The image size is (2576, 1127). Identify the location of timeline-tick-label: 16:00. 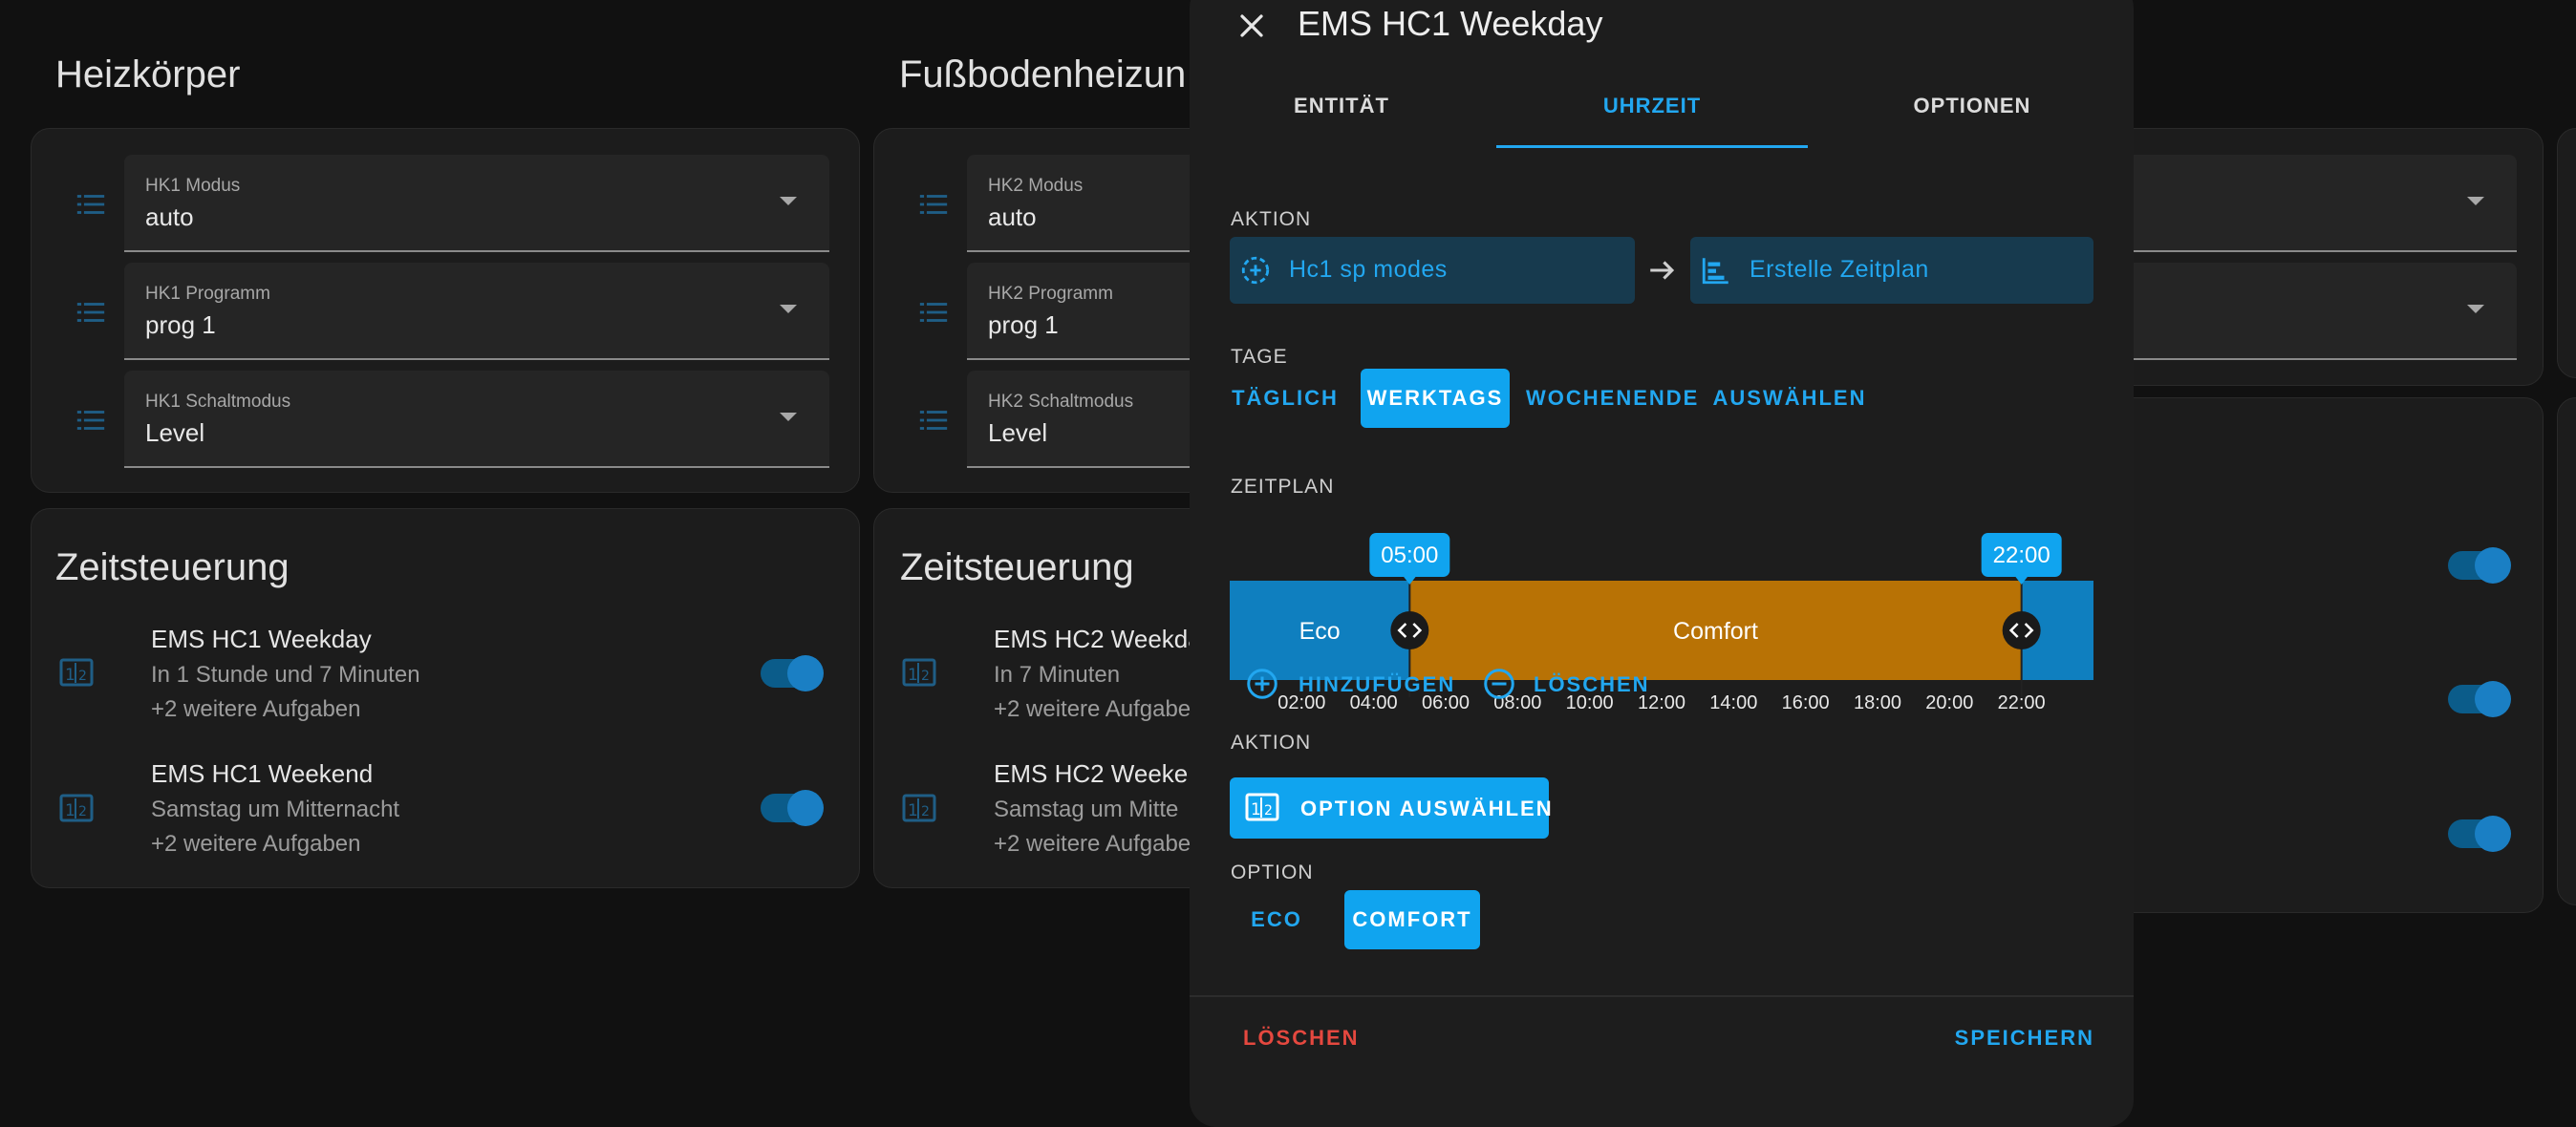
(1806, 702).